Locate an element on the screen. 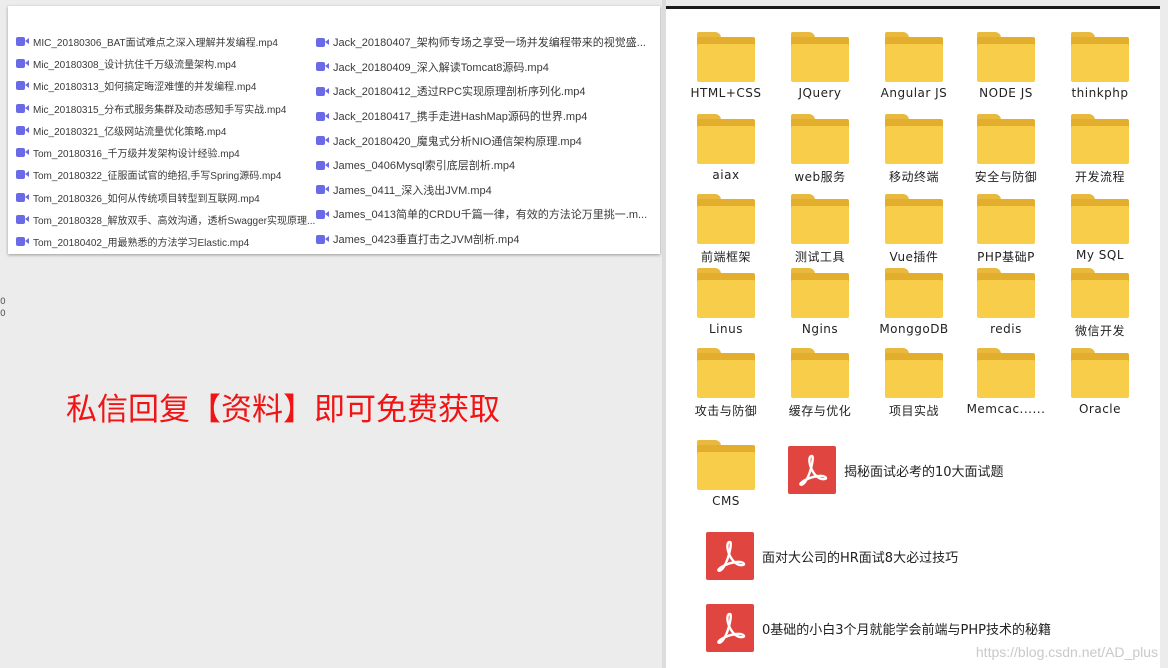  video-file-item: Tom_20180402_用最熟悉的方法学习Elastic.mp4 is located at coordinates (166, 242).